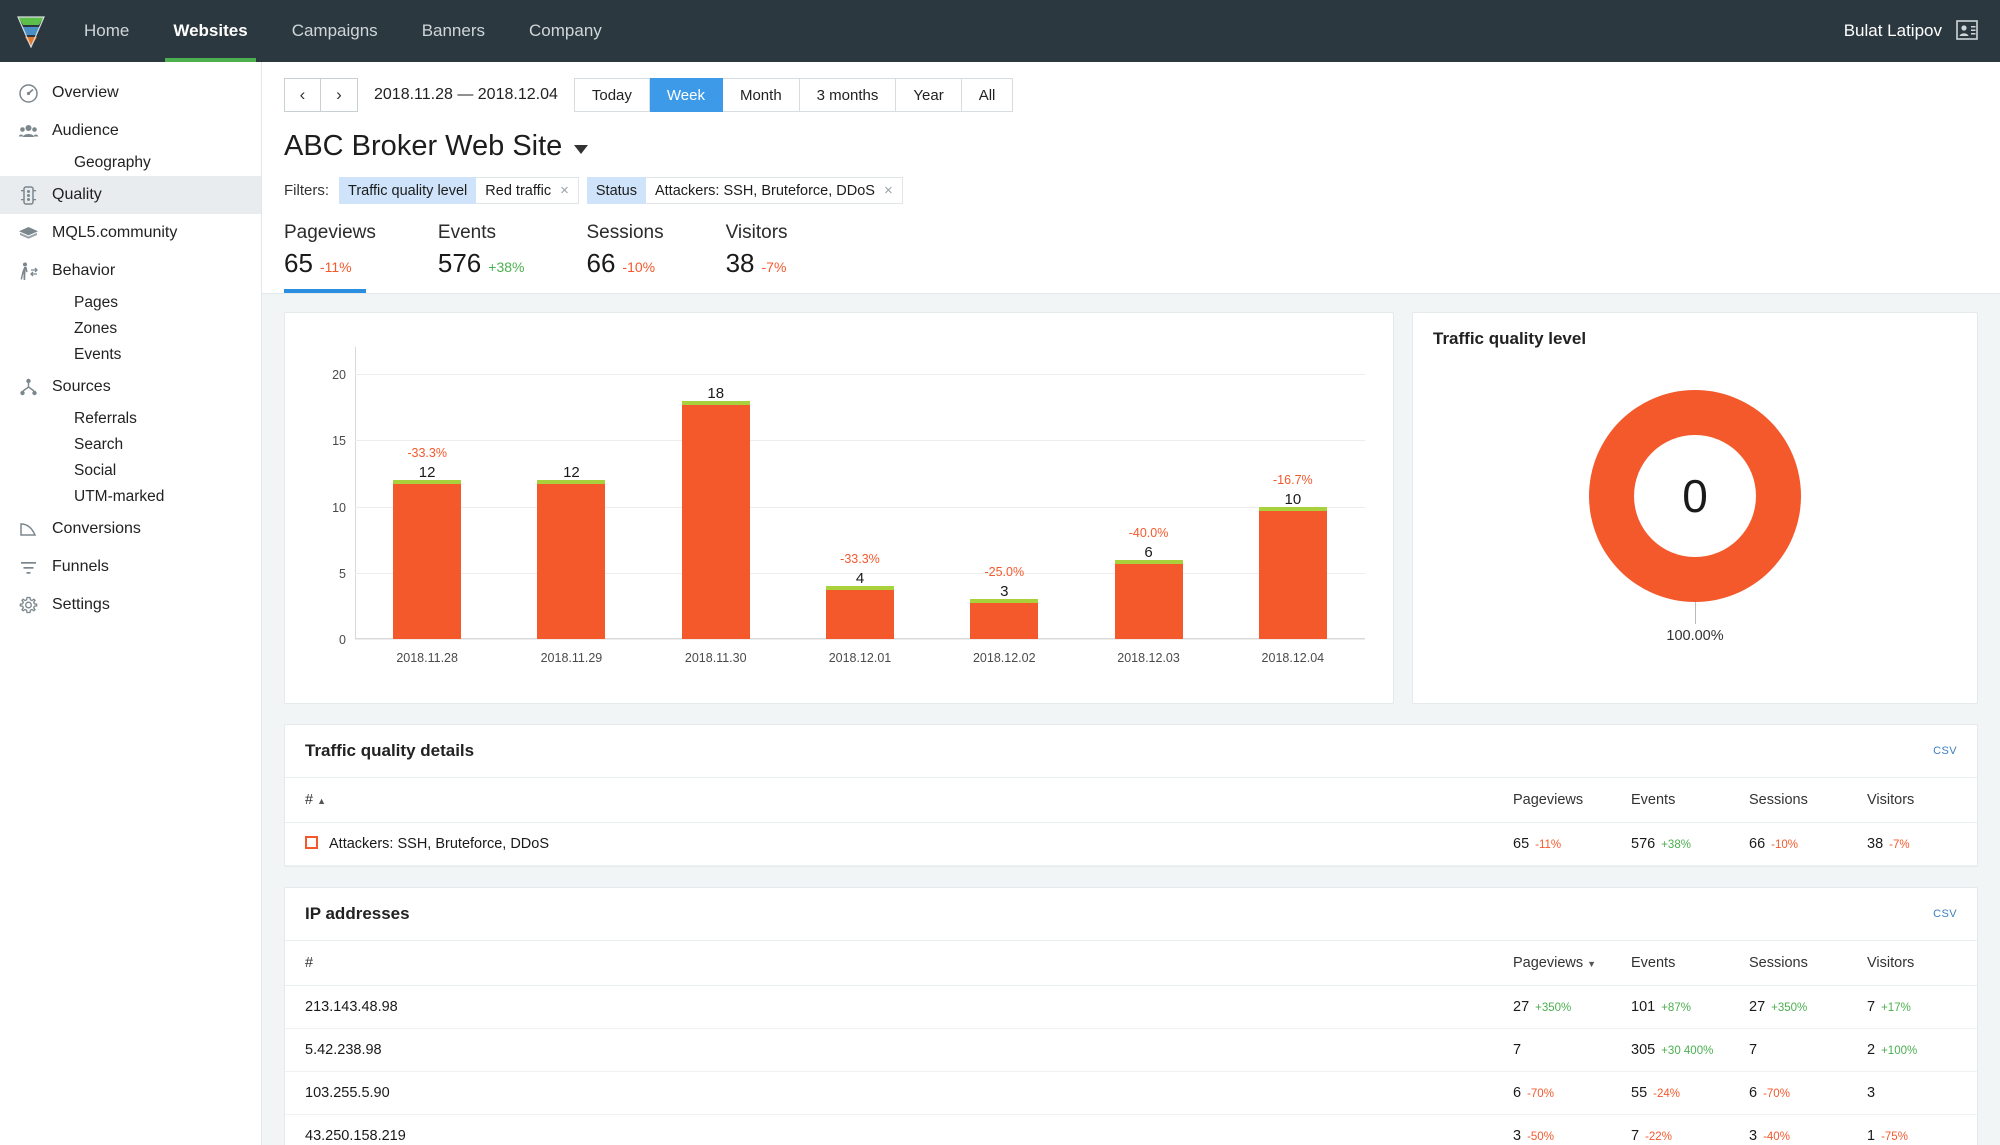 The image size is (2000, 1145). I want to click on period-button-year: Year, so click(929, 95).